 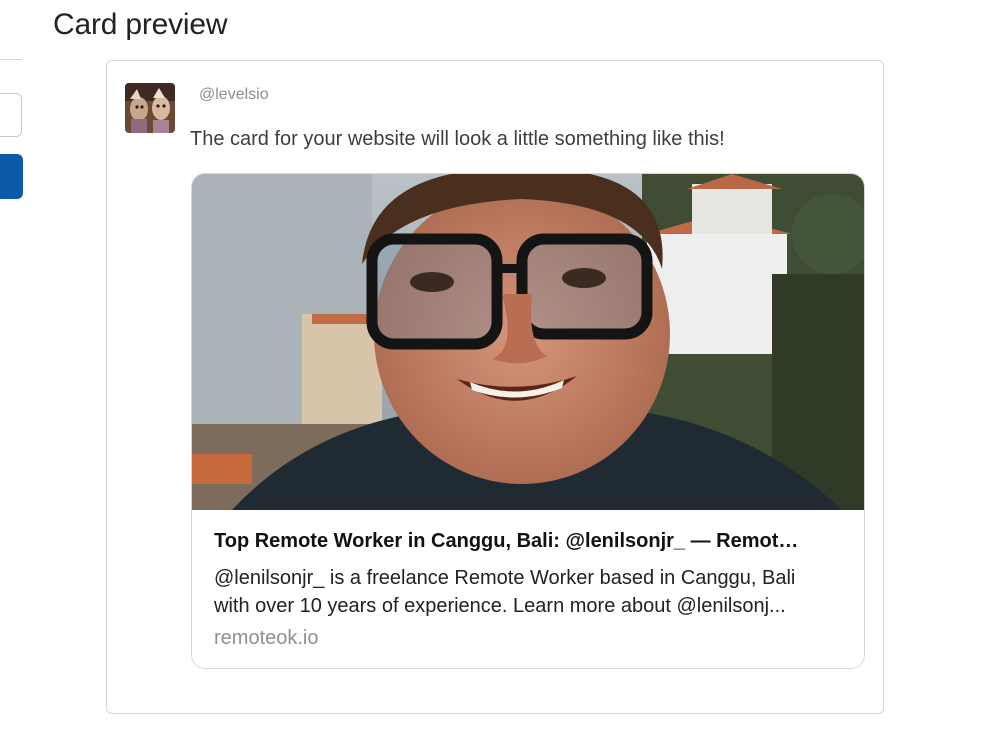 What do you see at coordinates (266, 638) in the screenshot?
I see `card-domain: remoteok.io` at bounding box center [266, 638].